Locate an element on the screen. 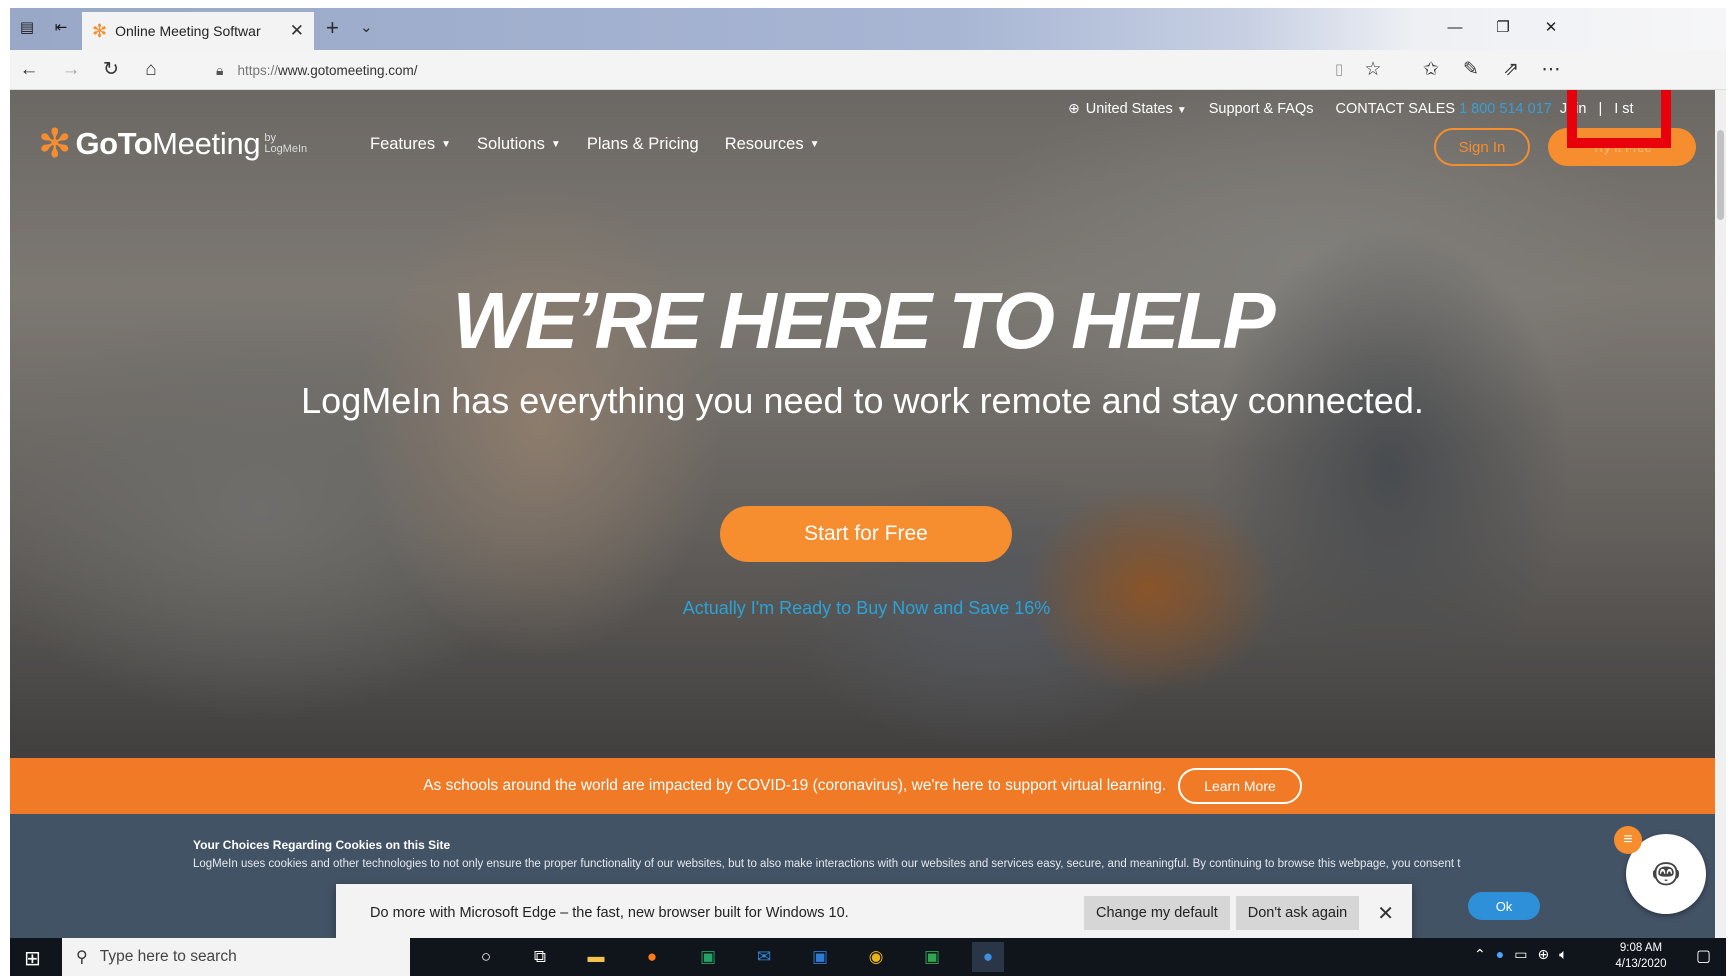 Image resolution: width=1734 pixels, height=976 pixels. file-explorer-icon: ▬ is located at coordinates (596, 957).